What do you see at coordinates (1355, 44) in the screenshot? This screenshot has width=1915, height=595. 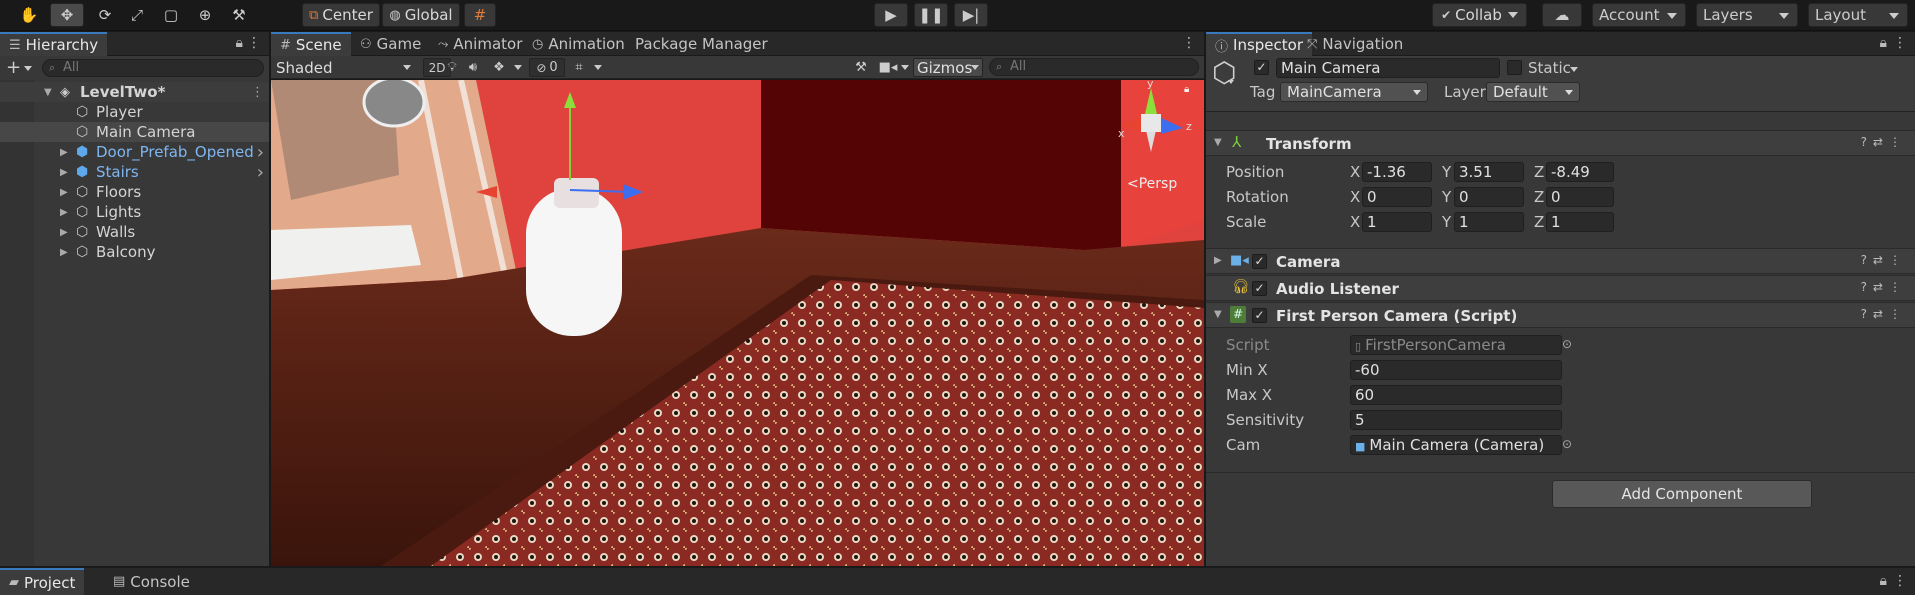 I see `tab-navigation: ⤧ Navigation` at bounding box center [1355, 44].